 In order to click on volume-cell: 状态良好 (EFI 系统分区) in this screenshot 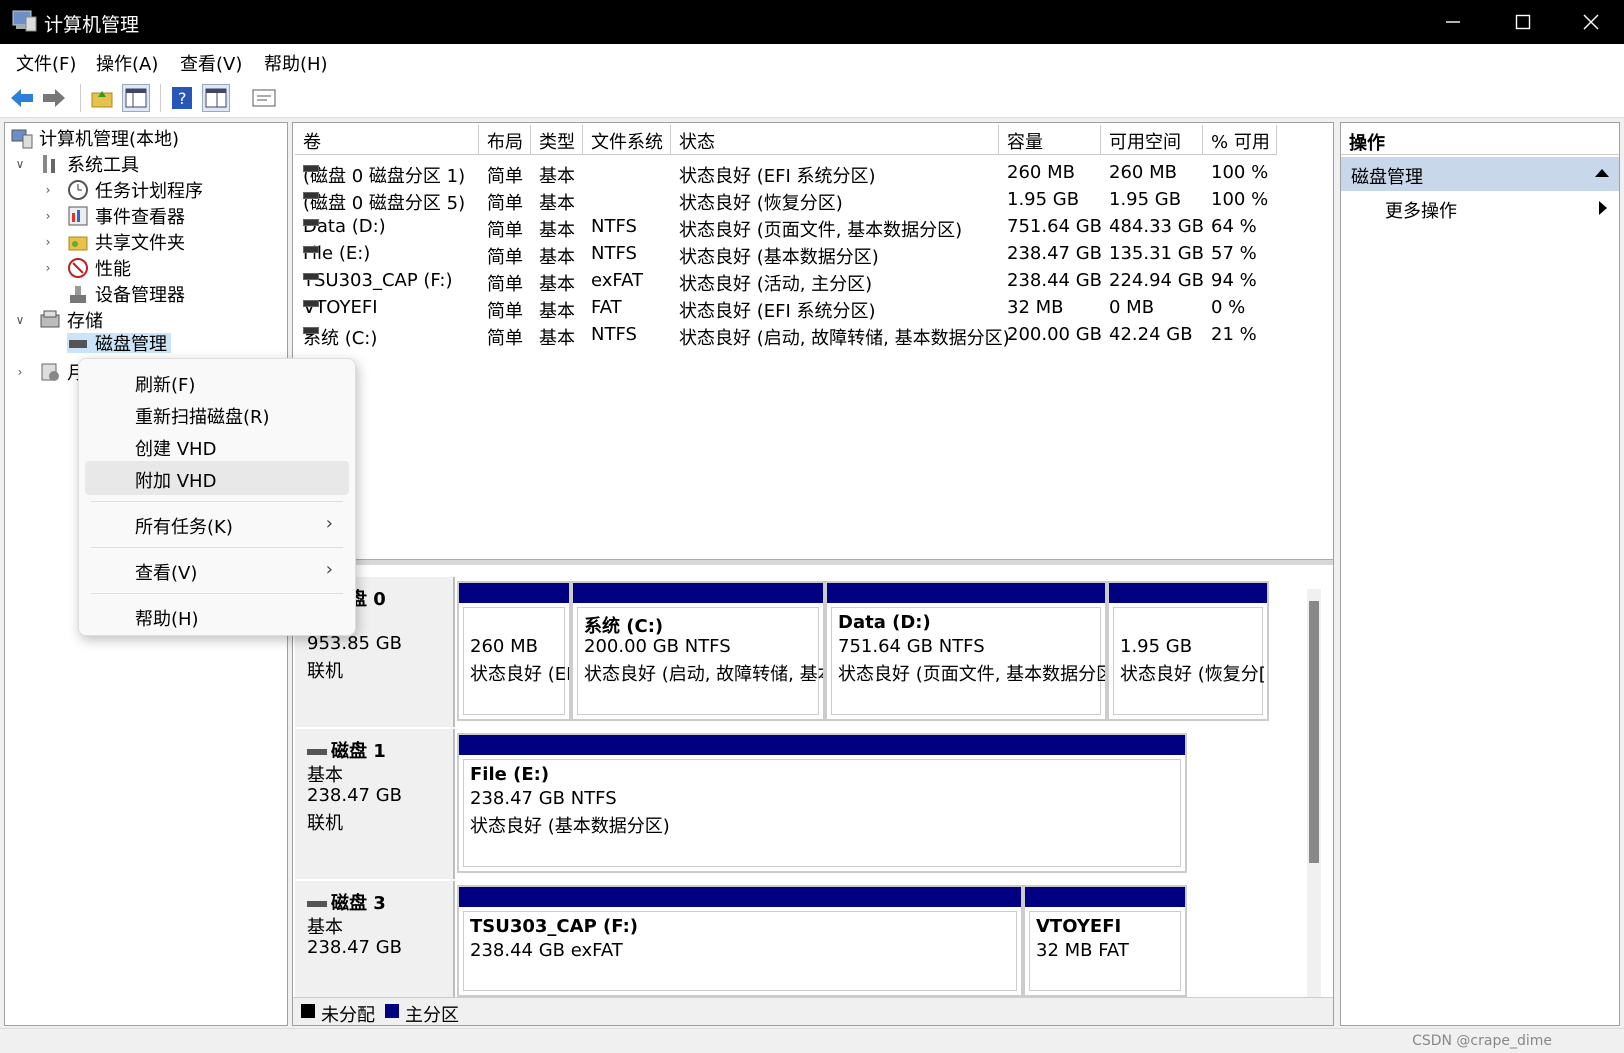, I will do `click(777, 176)`.